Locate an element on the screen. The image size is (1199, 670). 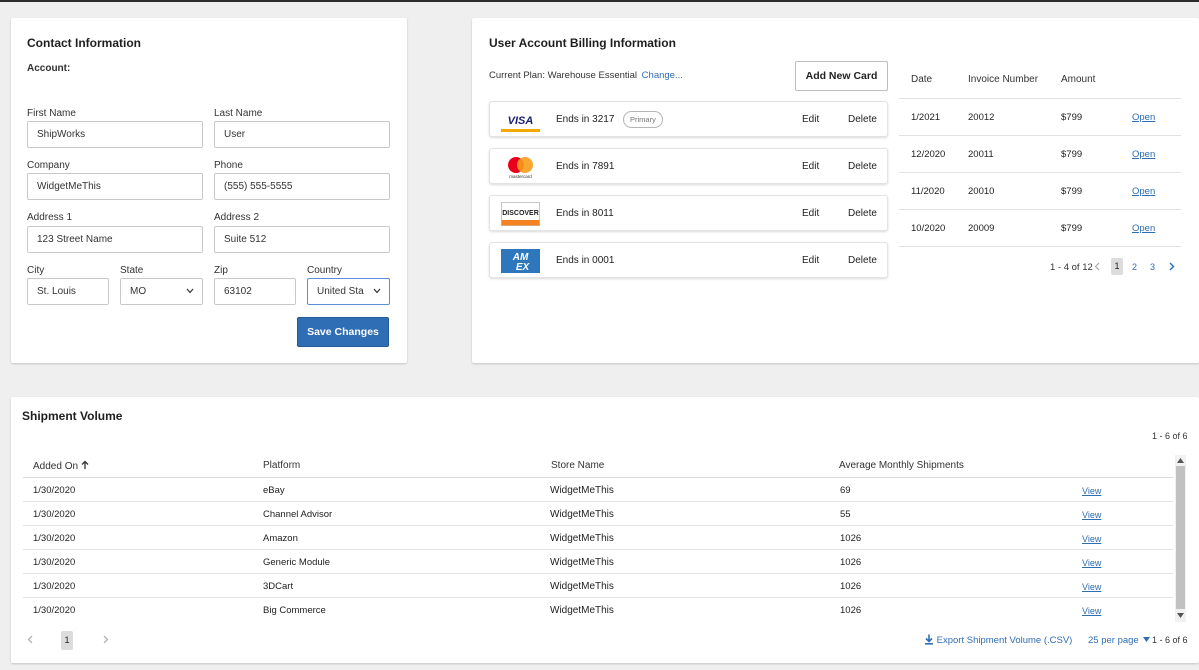
card-ends: Ends in 7891 is located at coordinates (585, 166).